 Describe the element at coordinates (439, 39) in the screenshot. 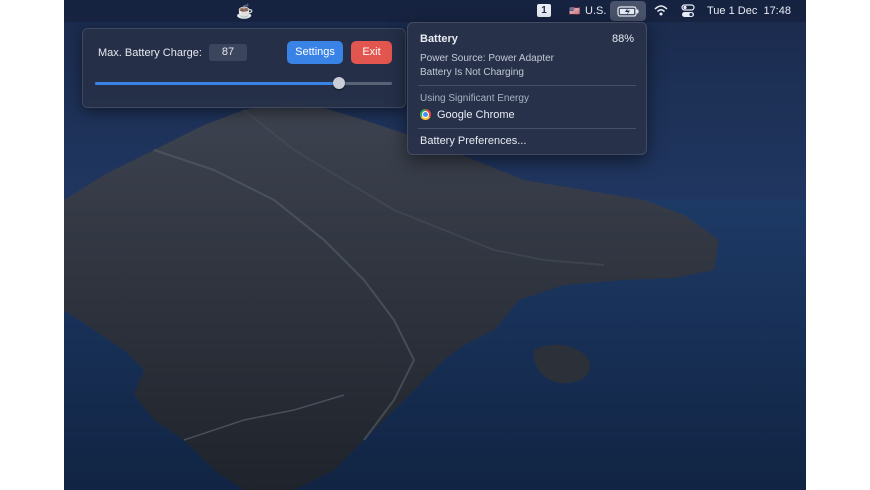

I see `battery-menu-title: Battery` at that location.